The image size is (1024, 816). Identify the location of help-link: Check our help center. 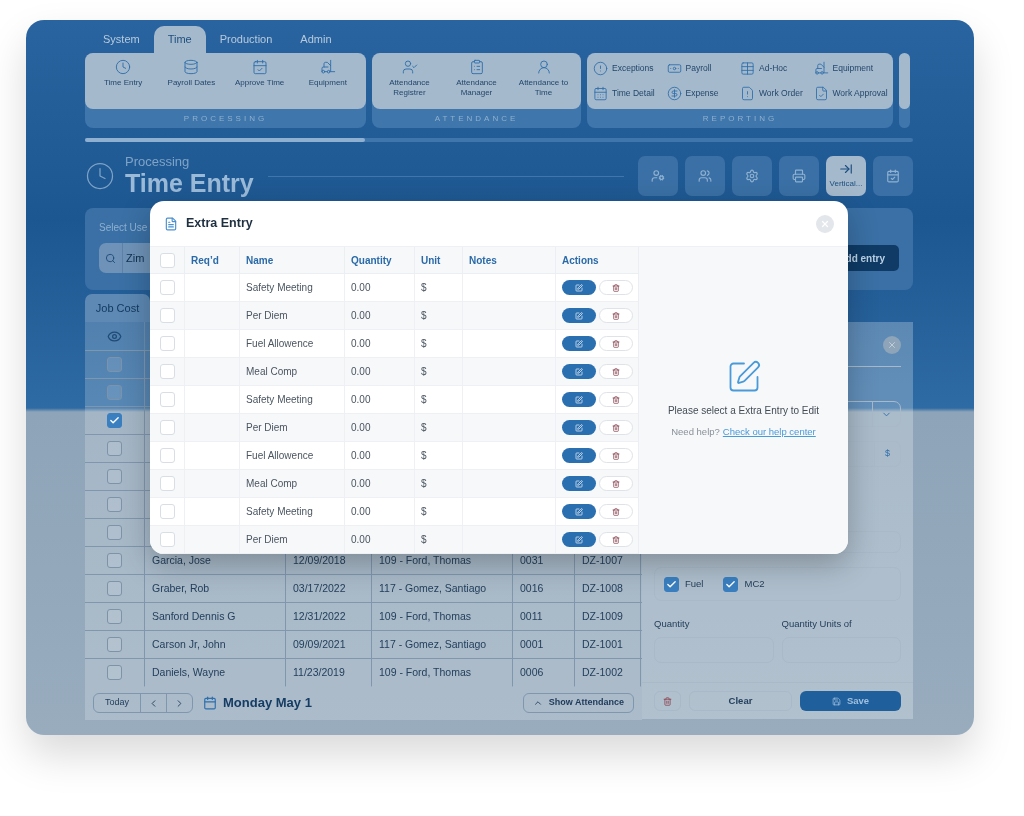
(769, 432).